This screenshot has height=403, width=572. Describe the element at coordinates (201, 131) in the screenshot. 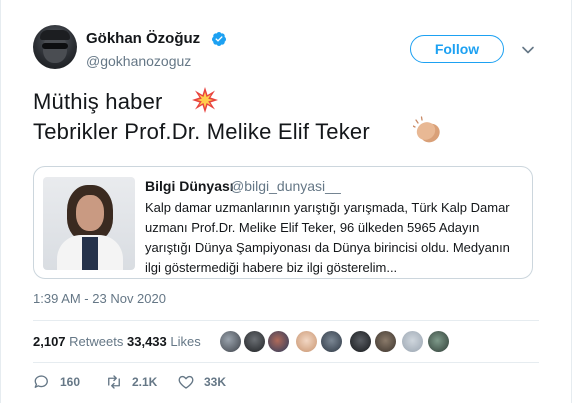

I see `tweet-text-line-2: Tebrikler Prof.Dr. Melike Elif Teker` at that location.